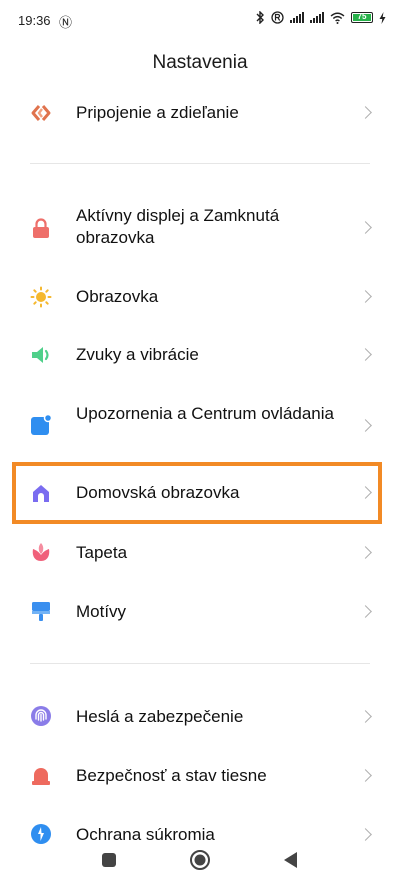  I want to click on brush-icon, so click(41, 611).